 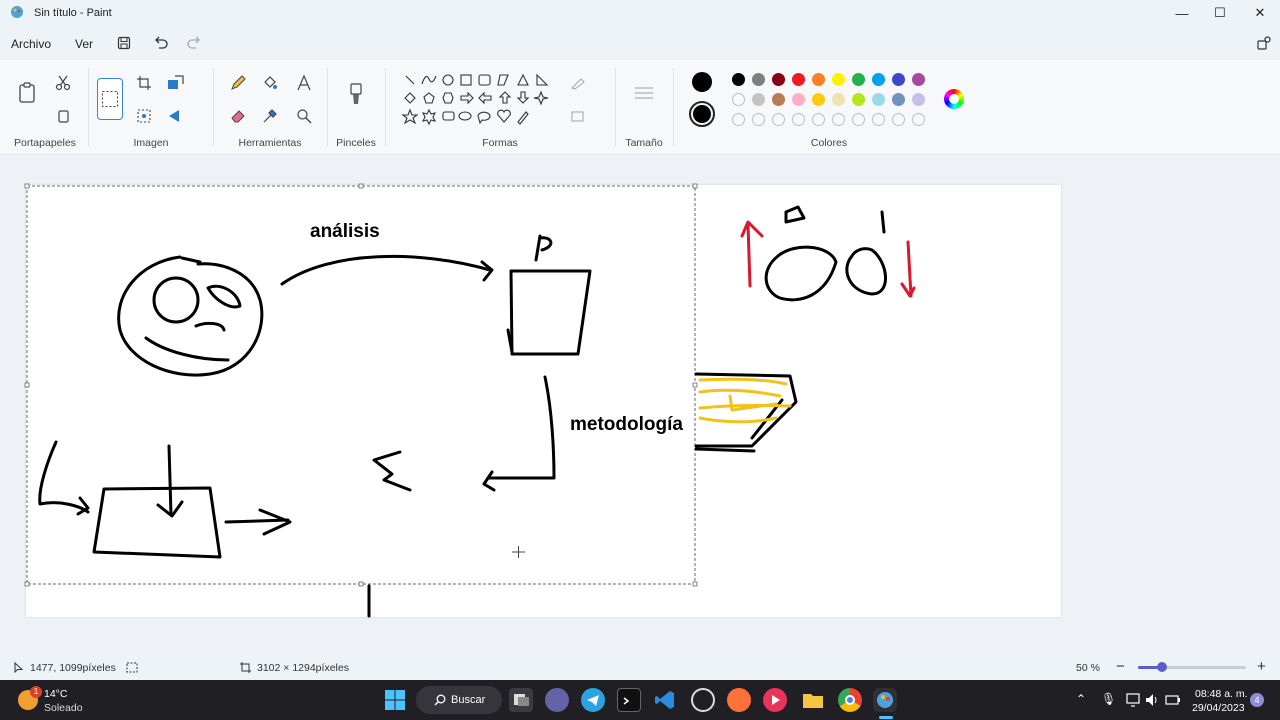 I want to click on task-view-icon, so click(x=521, y=700).